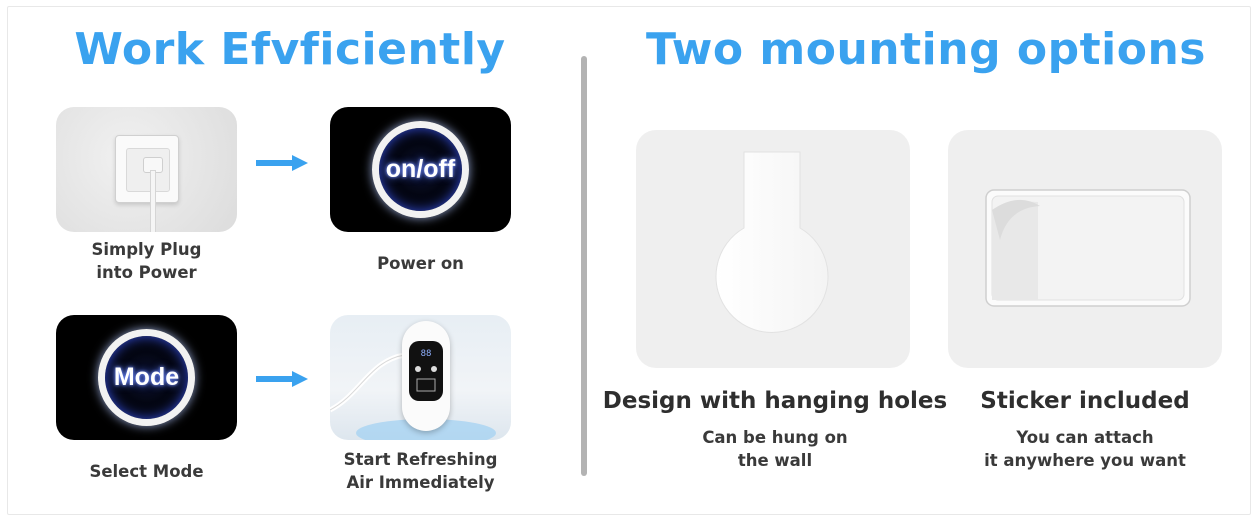 The image size is (1257, 519). I want to click on mode-ring-icon: Mode, so click(146, 377).